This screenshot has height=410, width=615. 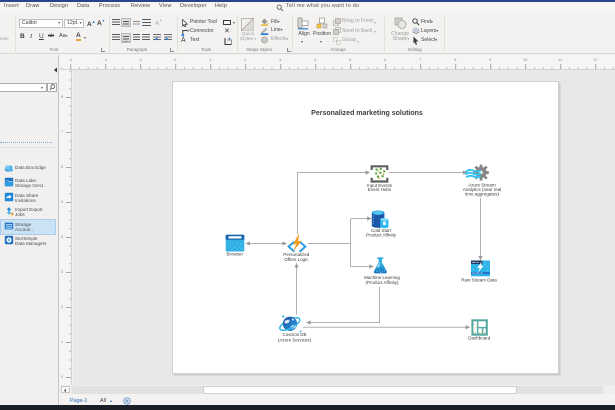 What do you see at coordinates (295, 339) in the screenshot?
I see `svg-text: (Azure Services)` at bounding box center [295, 339].